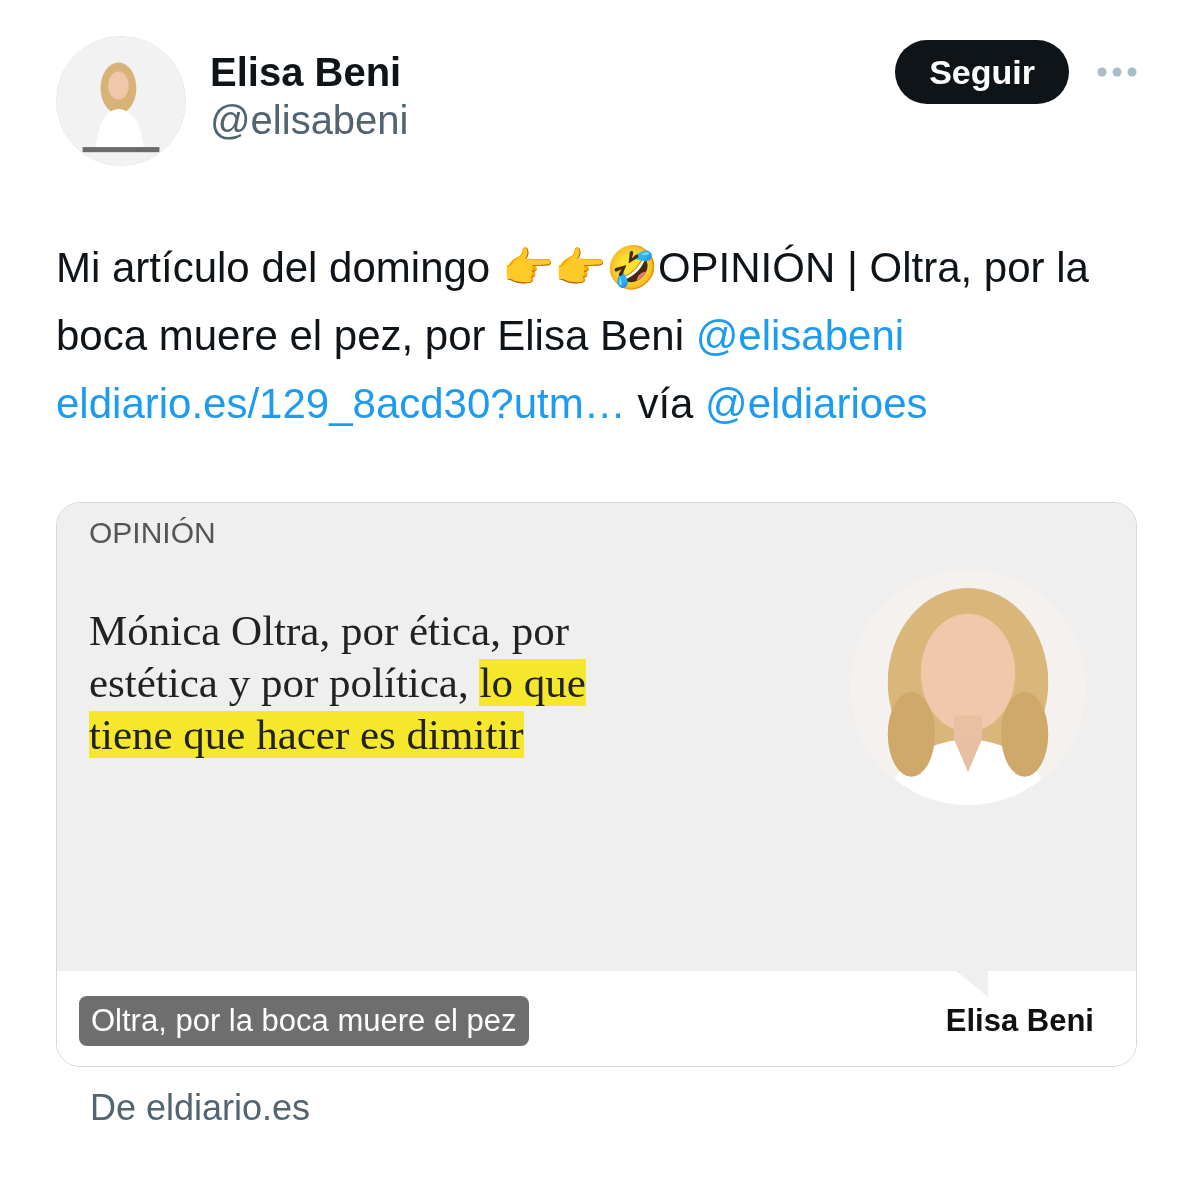  Describe the element at coordinates (1117, 72) in the screenshot. I see `more-icon` at that location.